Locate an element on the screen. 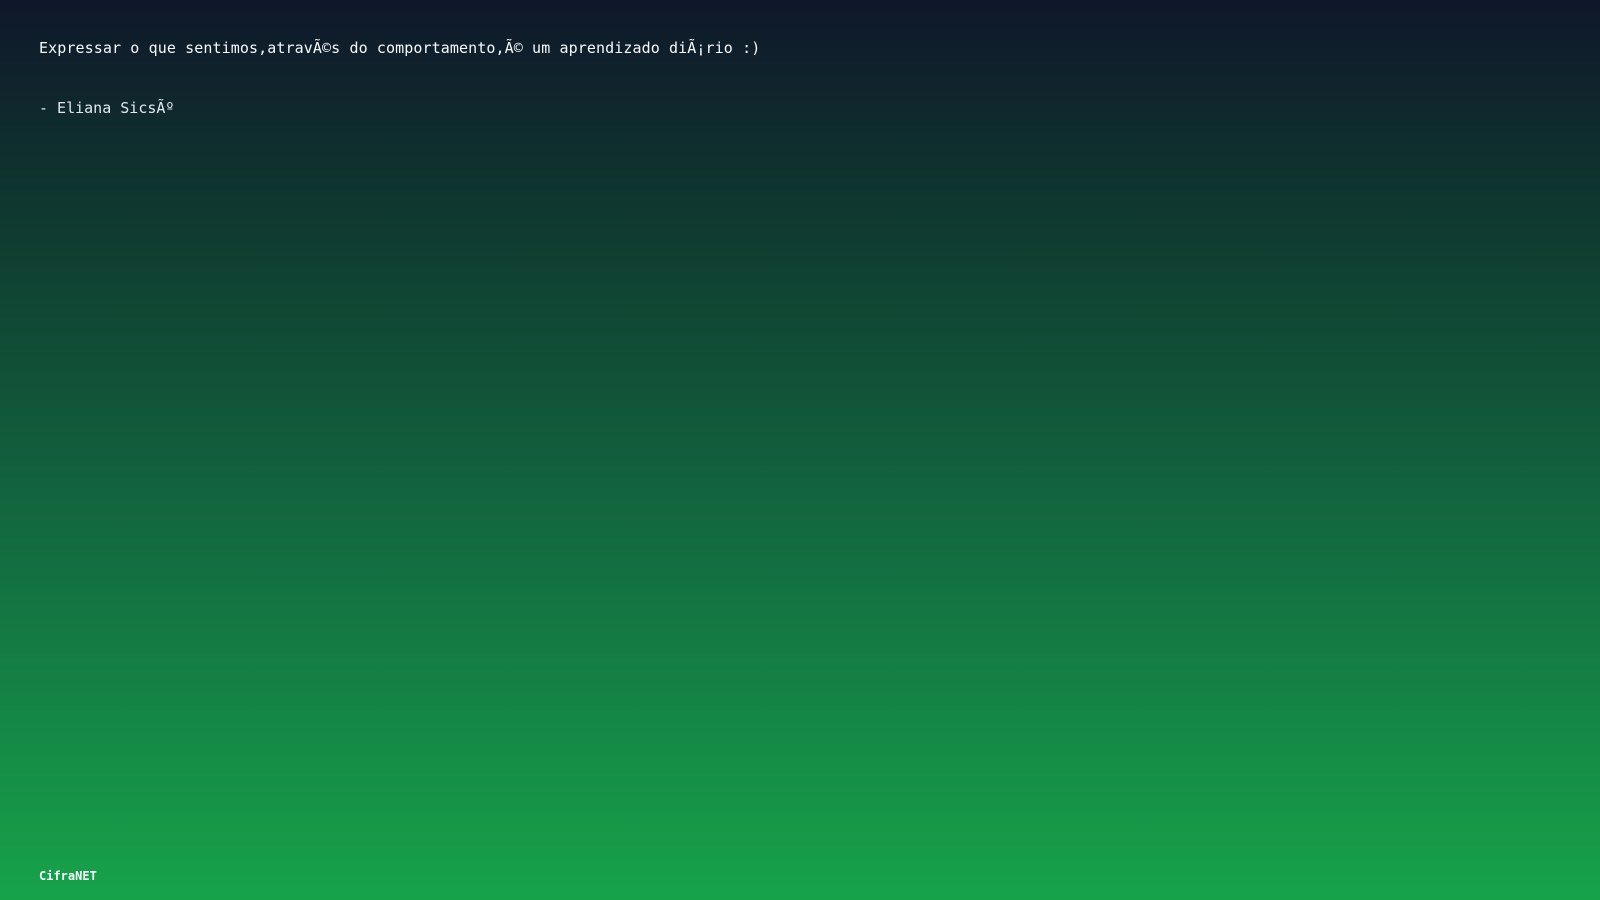 This screenshot has height=900, width=1600. brand-label: CifraNET is located at coordinates (68, 876).